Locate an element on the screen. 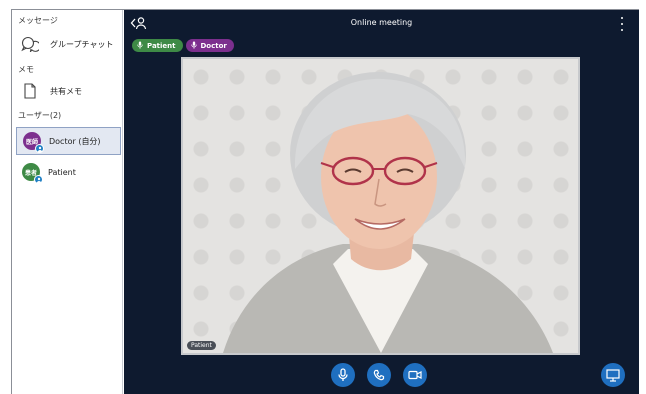 This screenshot has height=394, width=646. section-label-memo: メモ is located at coordinates (26, 69).